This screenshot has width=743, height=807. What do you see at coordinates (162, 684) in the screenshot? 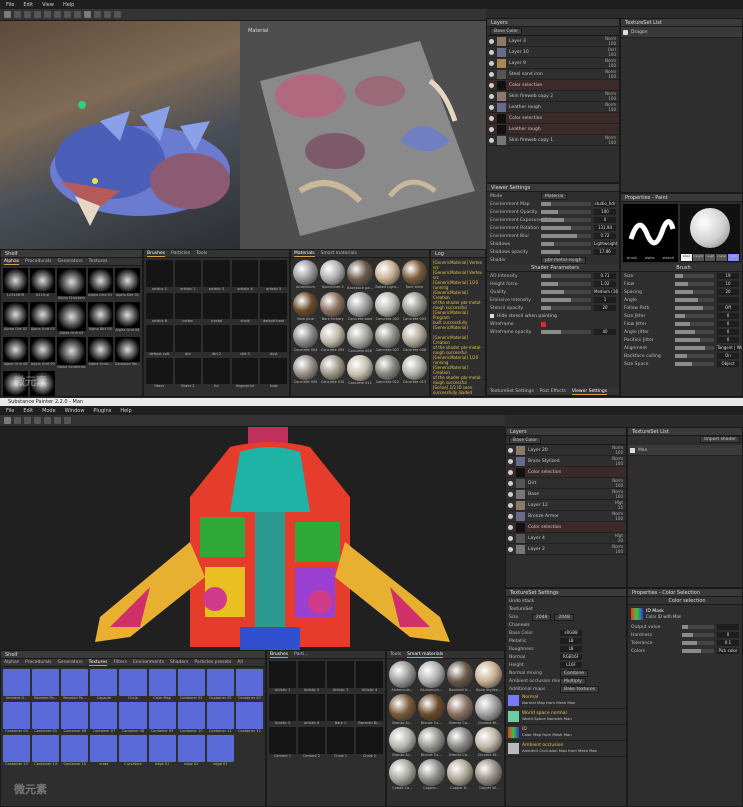
I see `tex-item: Color Map` at bounding box center [162, 684].